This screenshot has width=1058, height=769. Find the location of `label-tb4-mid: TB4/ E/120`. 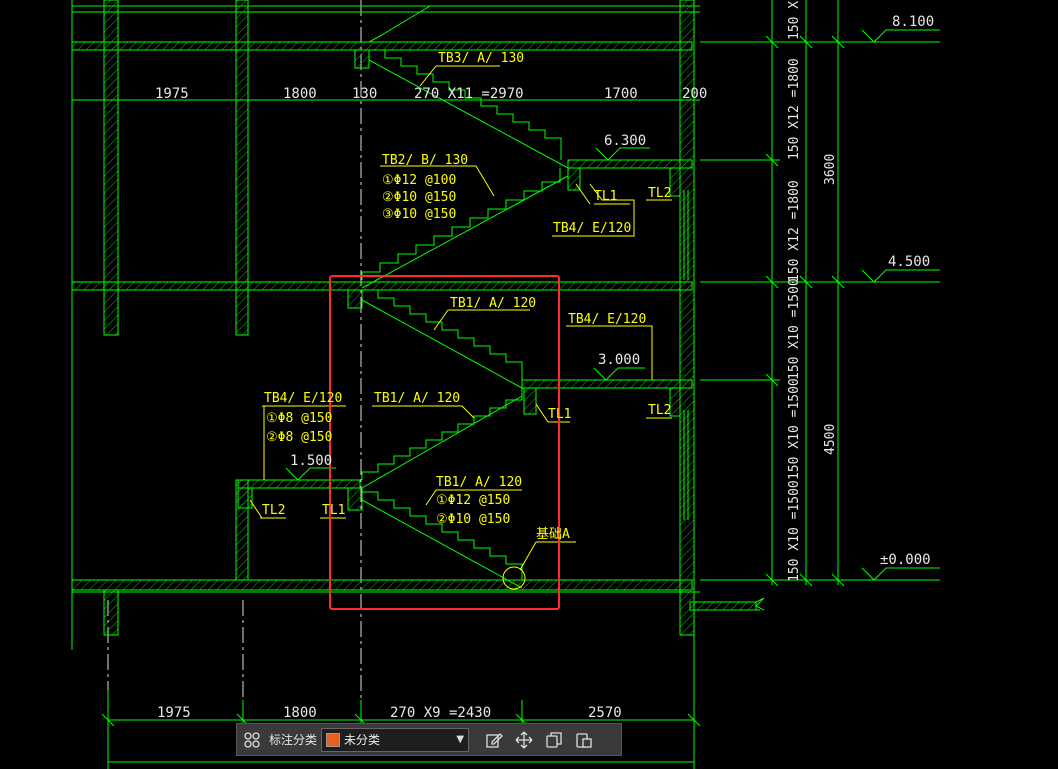

label-tb4-mid: TB4/ E/120 is located at coordinates (607, 319).